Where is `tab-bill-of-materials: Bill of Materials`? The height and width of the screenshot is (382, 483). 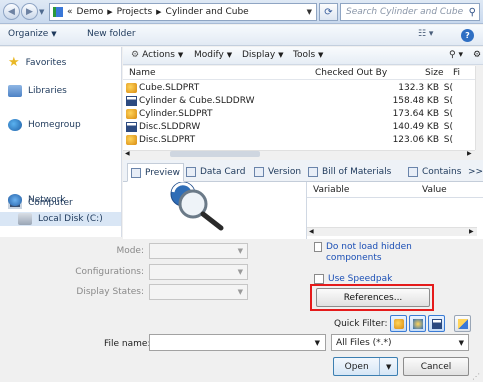
tab-bill-of-materials: Bill of Materials is located at coordinates (349, 172).